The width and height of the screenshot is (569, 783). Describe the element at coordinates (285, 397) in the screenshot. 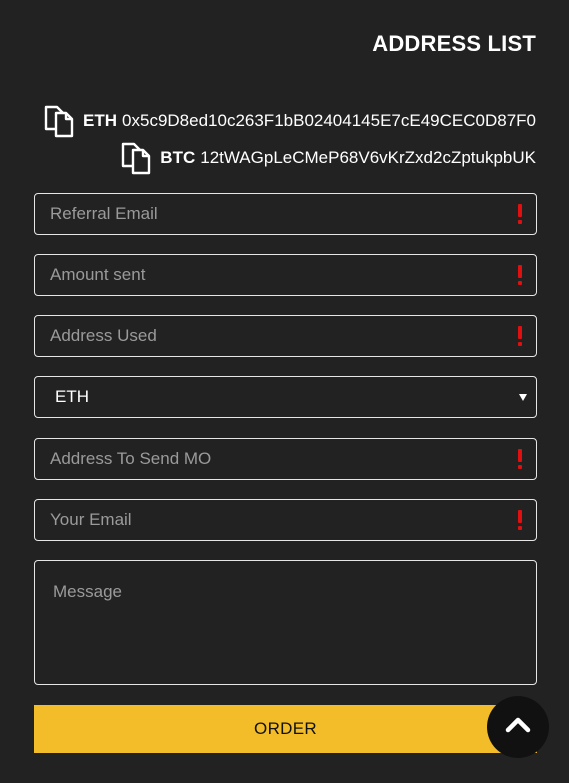

I see `currency-select: ETH` at that location.